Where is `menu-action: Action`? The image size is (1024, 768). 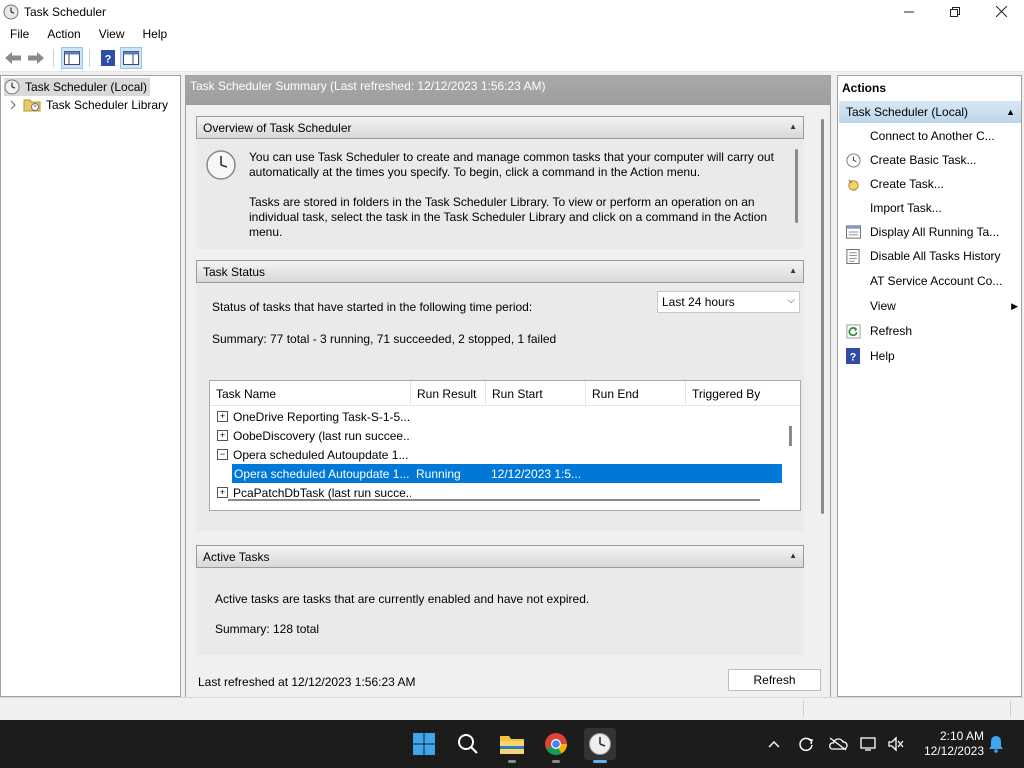
menu-action: Action is located at coordinates (63, 34).